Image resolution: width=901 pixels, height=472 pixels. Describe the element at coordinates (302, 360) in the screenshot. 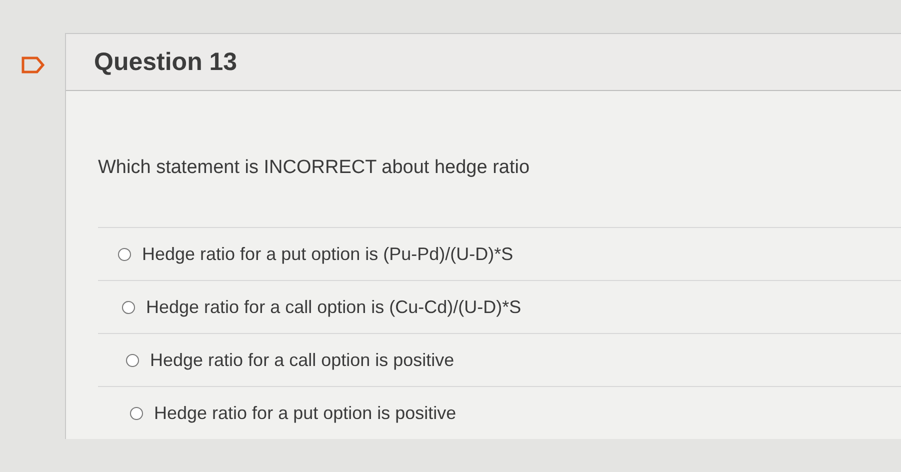

I see `option-label: Hedge ratio for a call option is positive` at that location.